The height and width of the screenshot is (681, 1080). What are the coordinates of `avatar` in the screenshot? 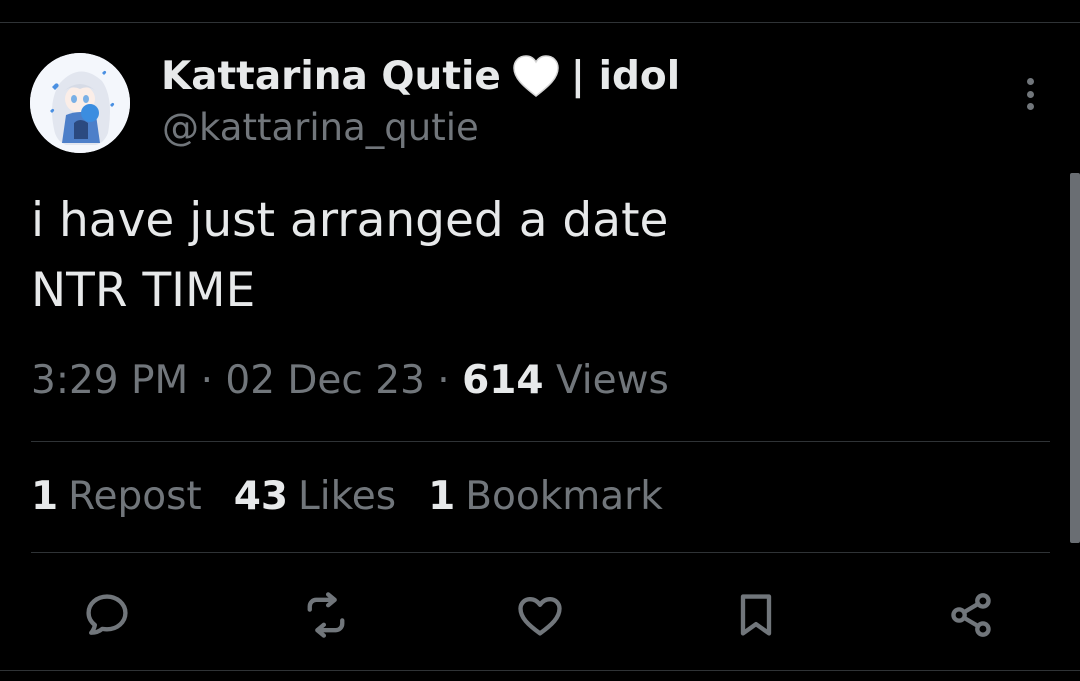 It's located at (80, 103).